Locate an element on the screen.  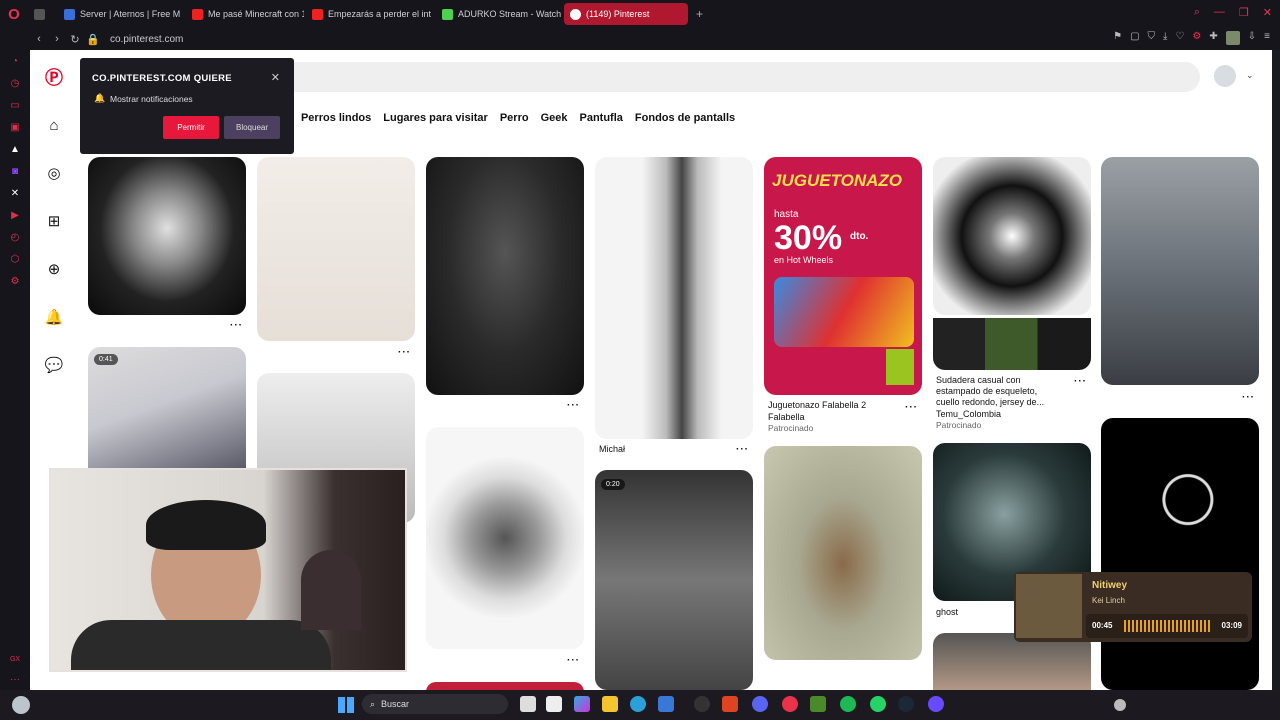
pin-title: ghost is located at coordinates (947, 612).